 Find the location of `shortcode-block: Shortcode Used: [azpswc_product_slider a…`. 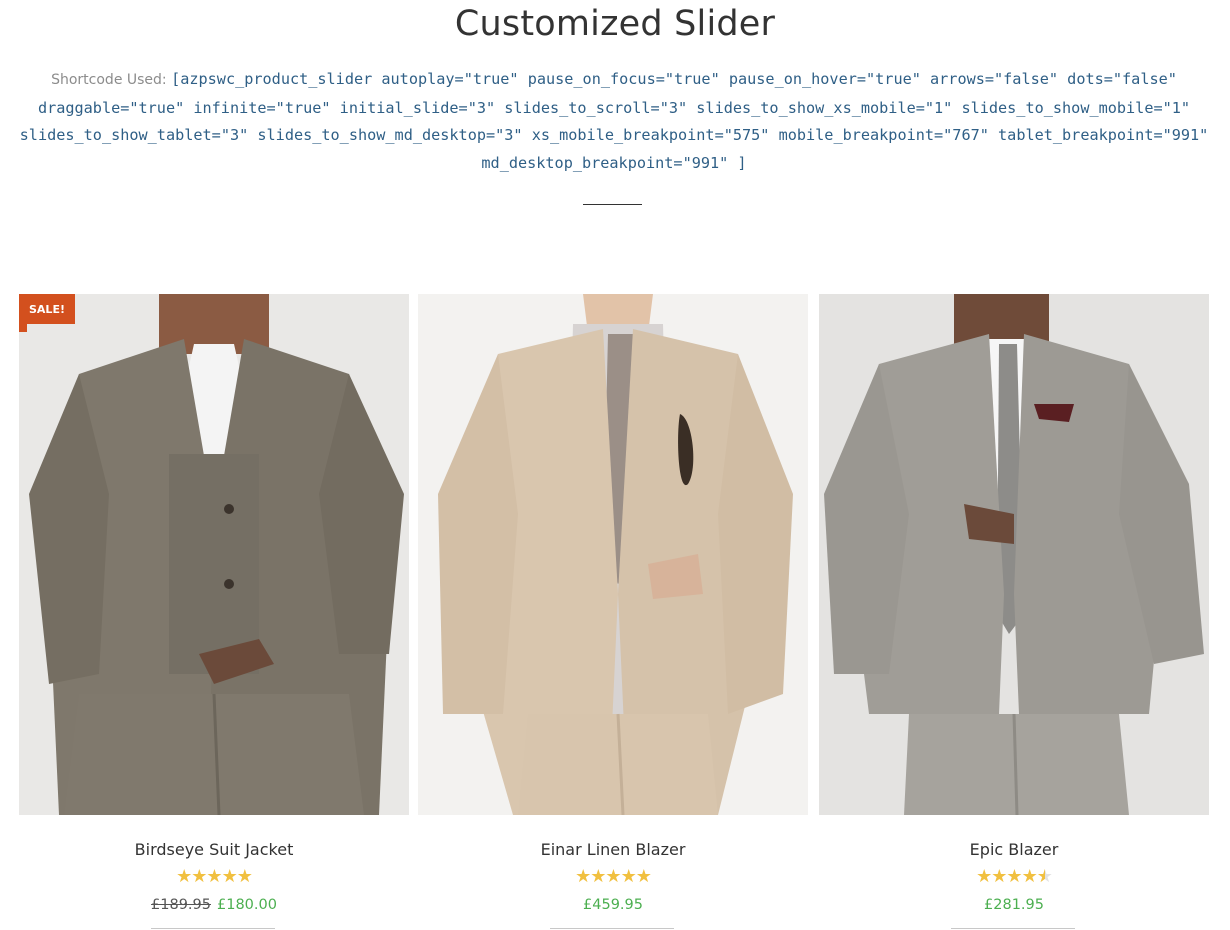

shortcode-block: Shortcode Used: [azpswc_product_slider a… is located at coordinates (614, 121).